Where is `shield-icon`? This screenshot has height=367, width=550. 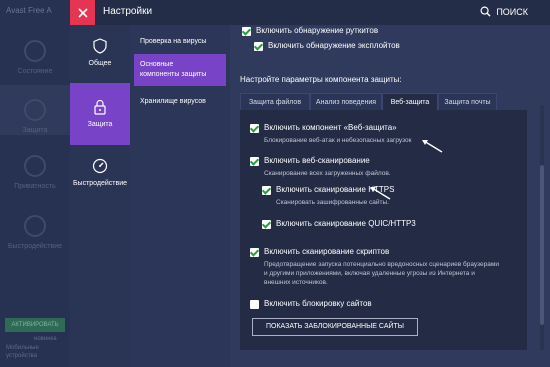 shield-icon is located at coordinates (100, 46).